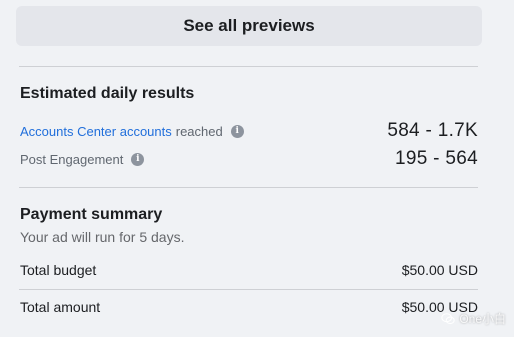  What do you see at coordinates (432, 130) in the screenshot?
I see `metric-value-accounts-reached: 584 - 1.7K` at bounding box center [432, 130].